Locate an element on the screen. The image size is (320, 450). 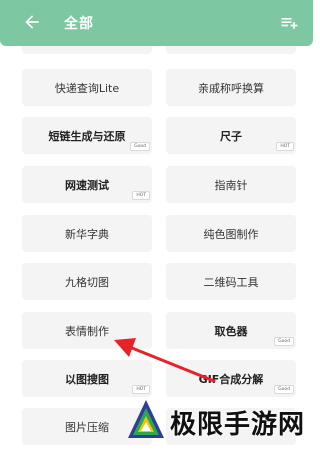
tool-label: 亲戚称呼换算 is located at coordinates (231, 88).